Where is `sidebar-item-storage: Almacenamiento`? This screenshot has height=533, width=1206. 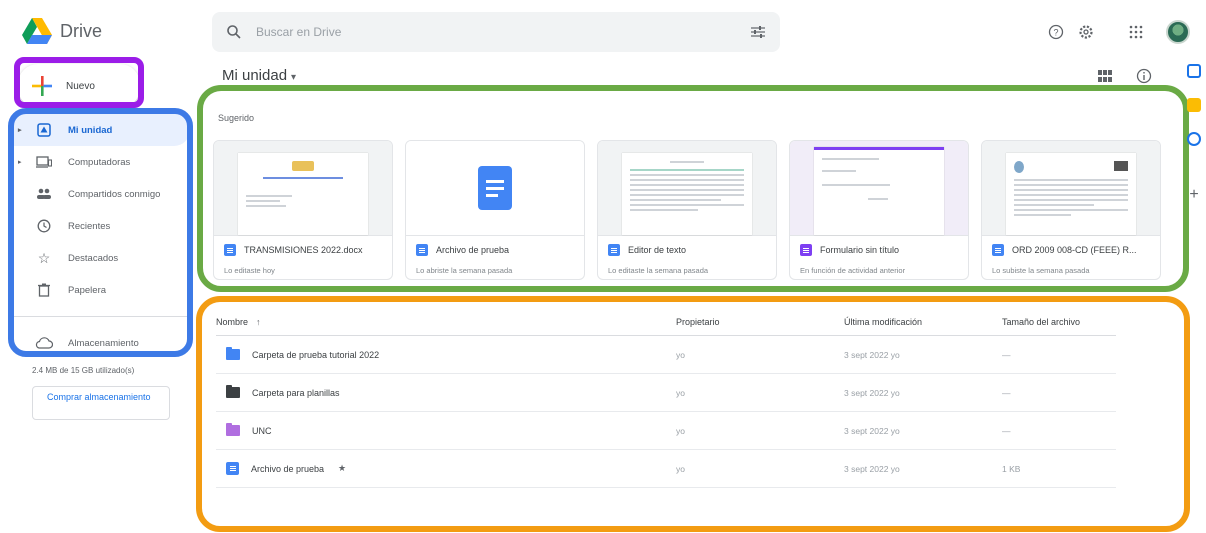
sidebar-item-storage: Almacenamiento is located at coordinates (102, 343).